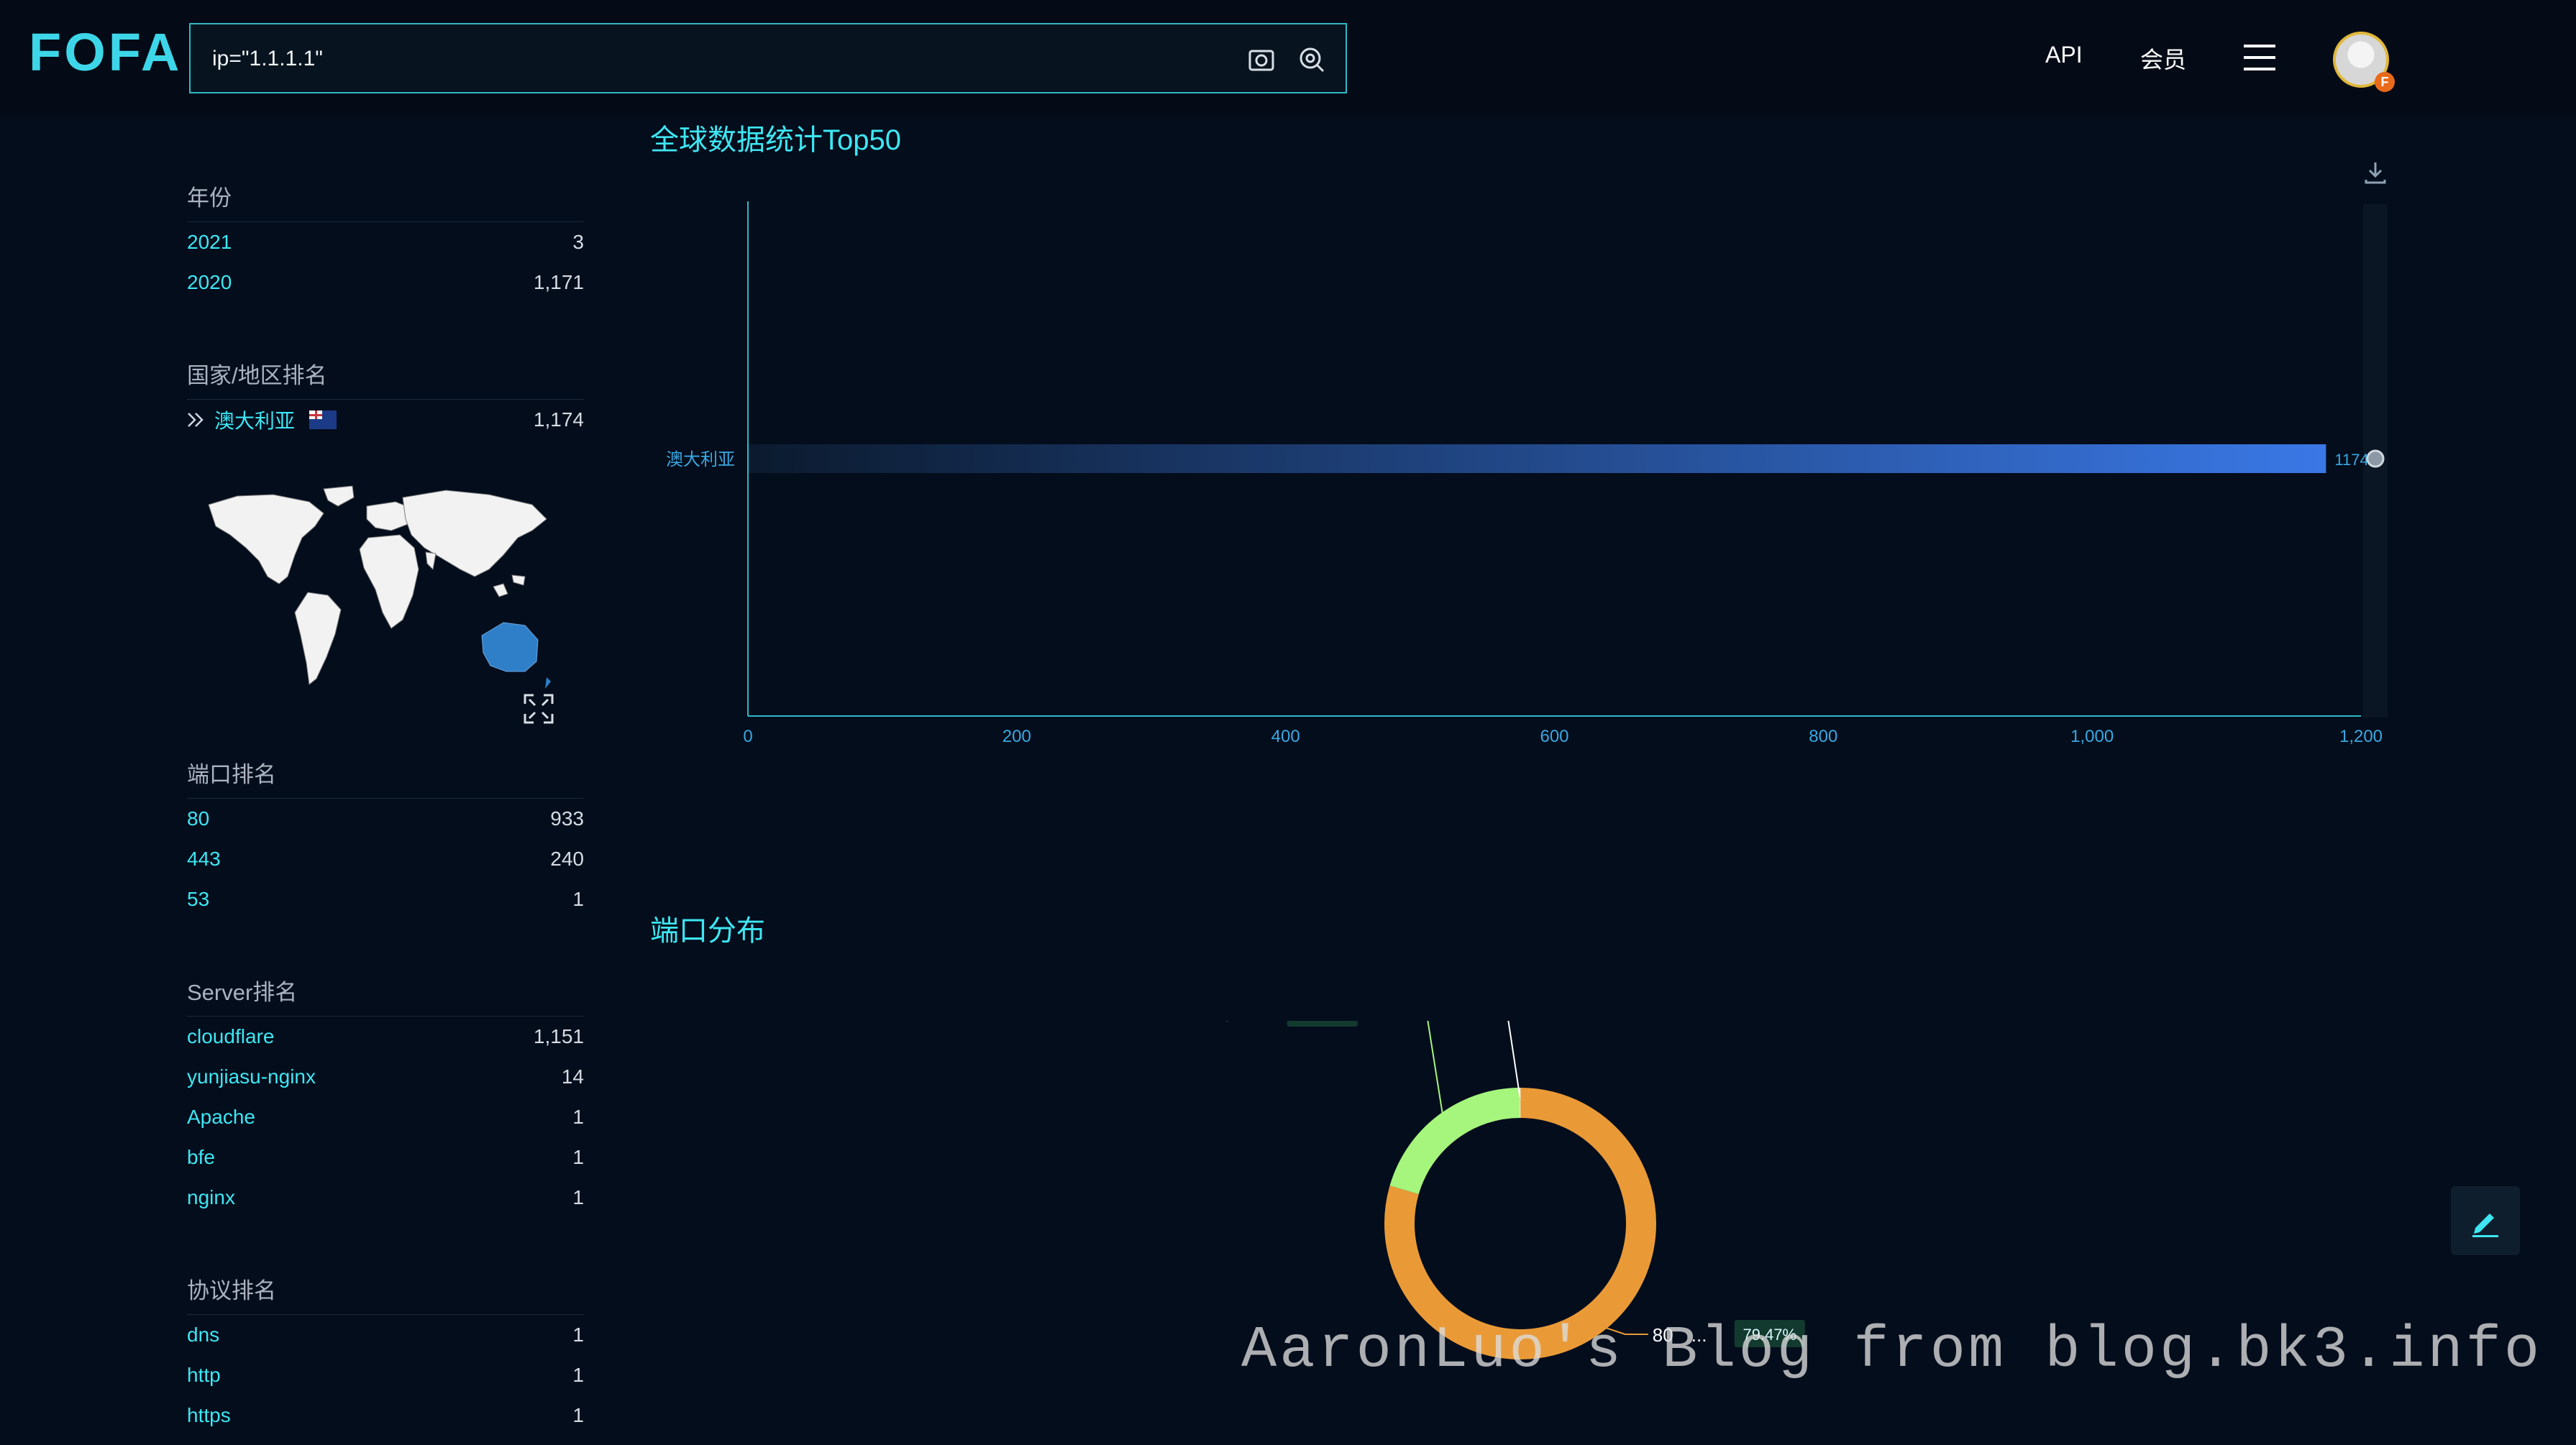 The width and height of the screenshot is (2576, 1445). I want to click on member-link: 会员, so click(2163, 58).